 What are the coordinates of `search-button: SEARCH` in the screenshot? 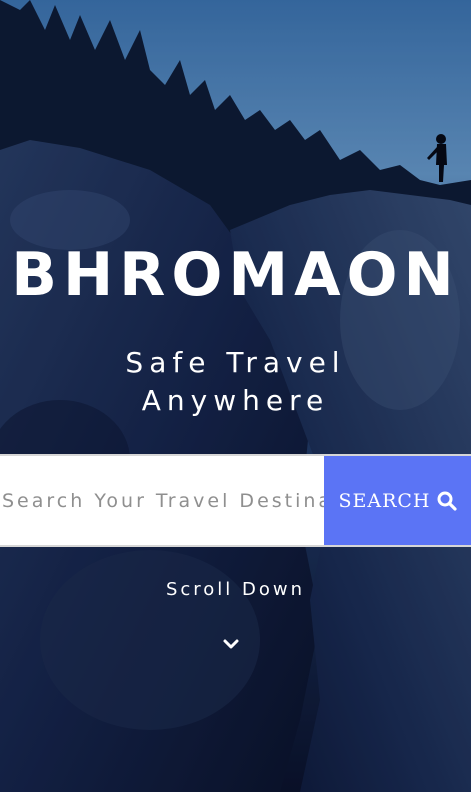 It's located at (397, 500).